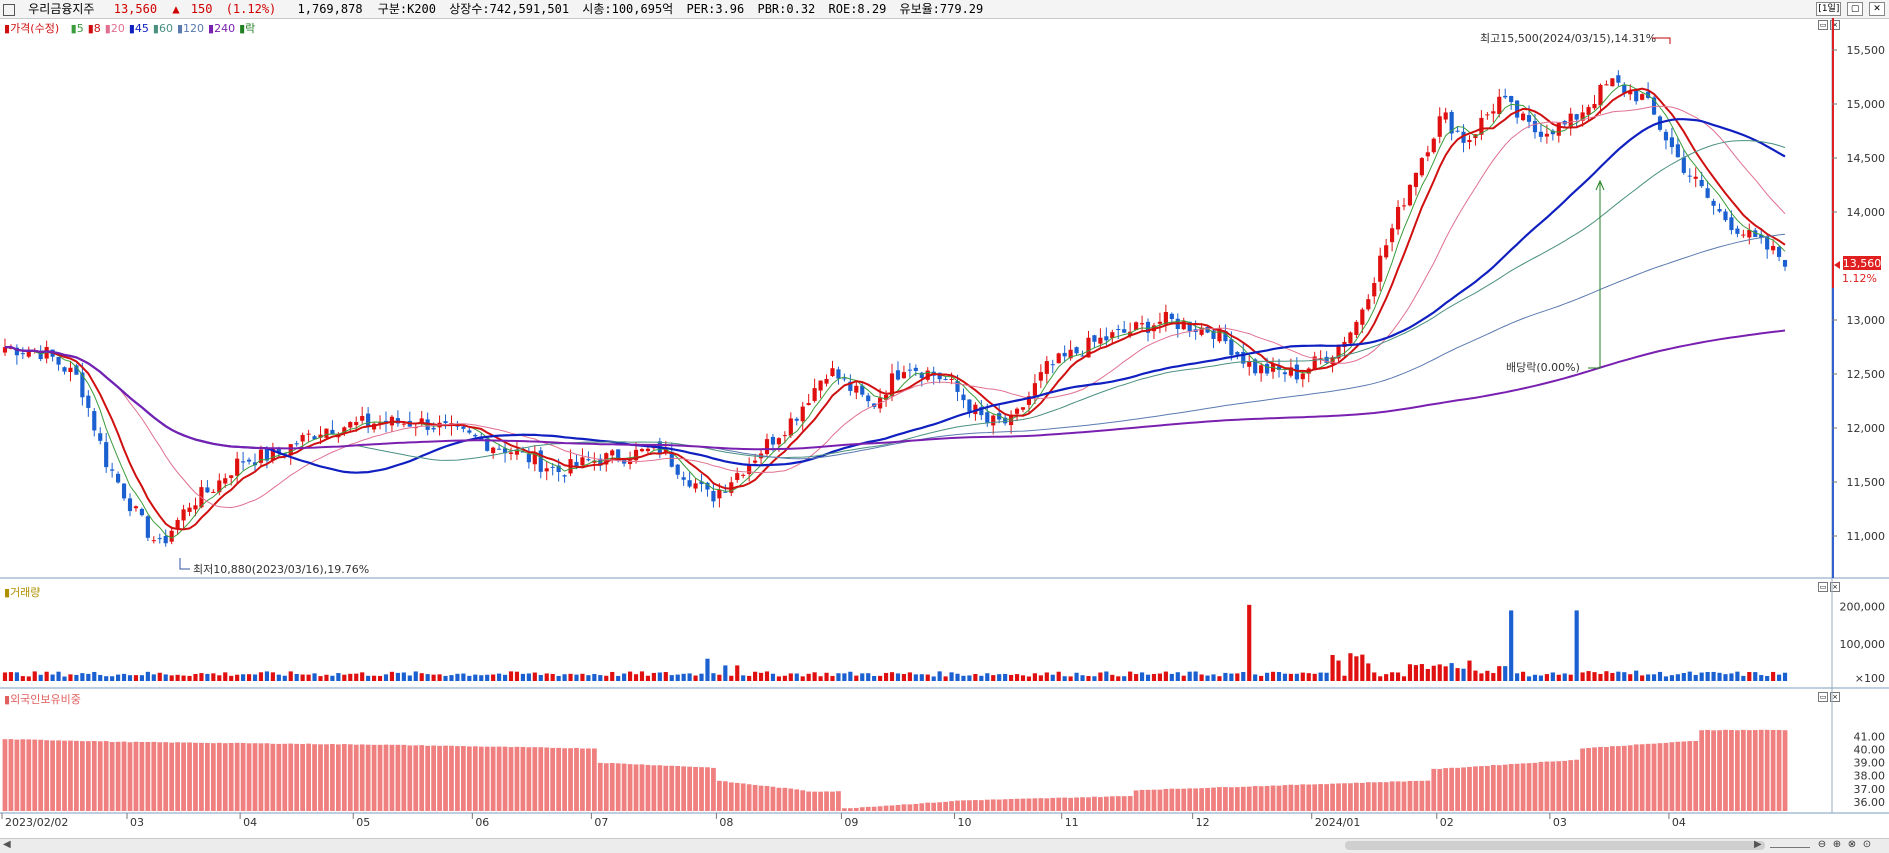 The width and height of the screenshot is (1889, 853). I want to click on zoom-out-icon: ⊖, so click(1822, 844).